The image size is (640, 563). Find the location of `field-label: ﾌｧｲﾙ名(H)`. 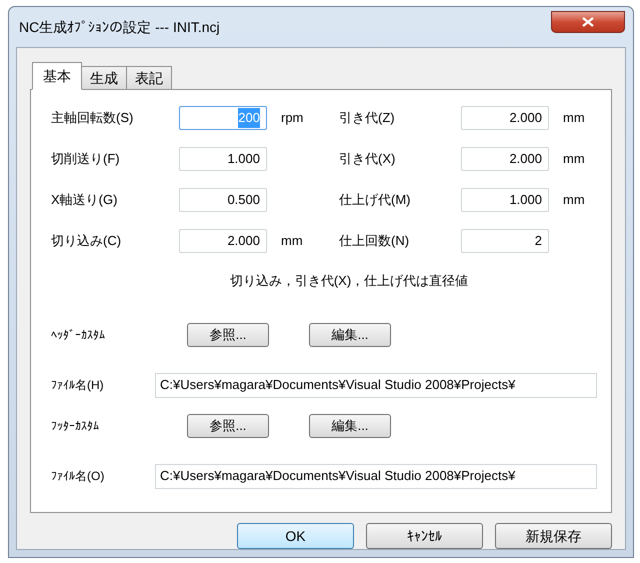

field-label: ﾌｧｲﾙ名(H) is located at coordinates (78, 385).